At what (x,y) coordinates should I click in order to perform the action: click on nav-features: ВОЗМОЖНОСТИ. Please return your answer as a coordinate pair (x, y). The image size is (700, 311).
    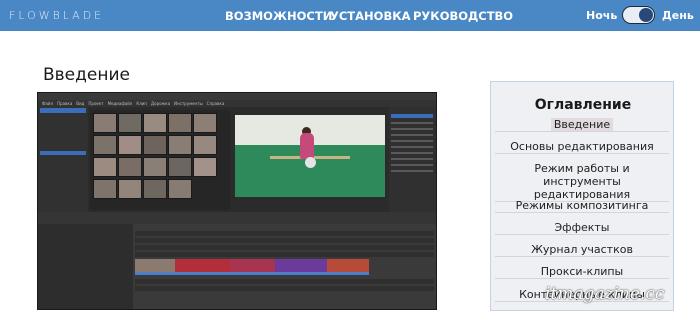
    Looking at the image, I should click on (278, 16).